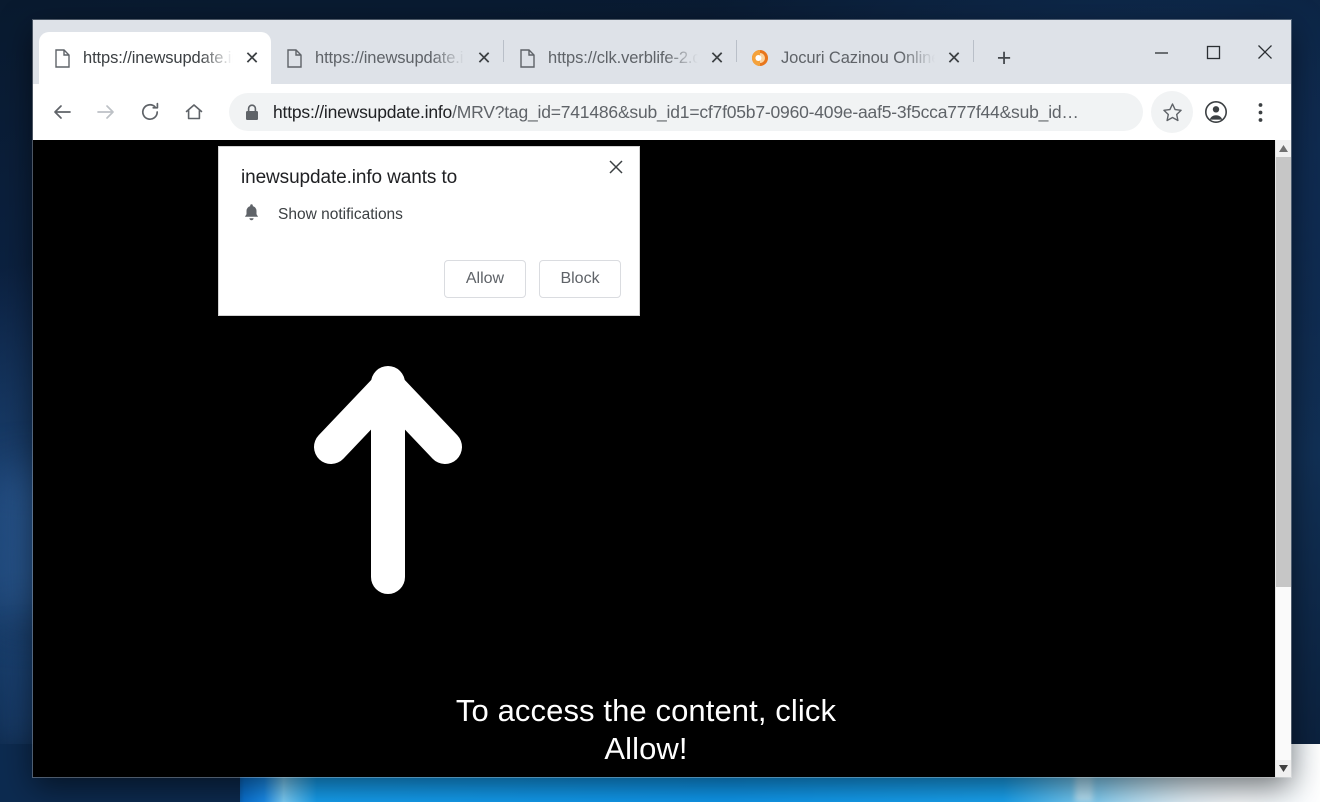 The height and width of the screenshot is (802, 1320). I want to click on block-button: Block, so click(580, 279).